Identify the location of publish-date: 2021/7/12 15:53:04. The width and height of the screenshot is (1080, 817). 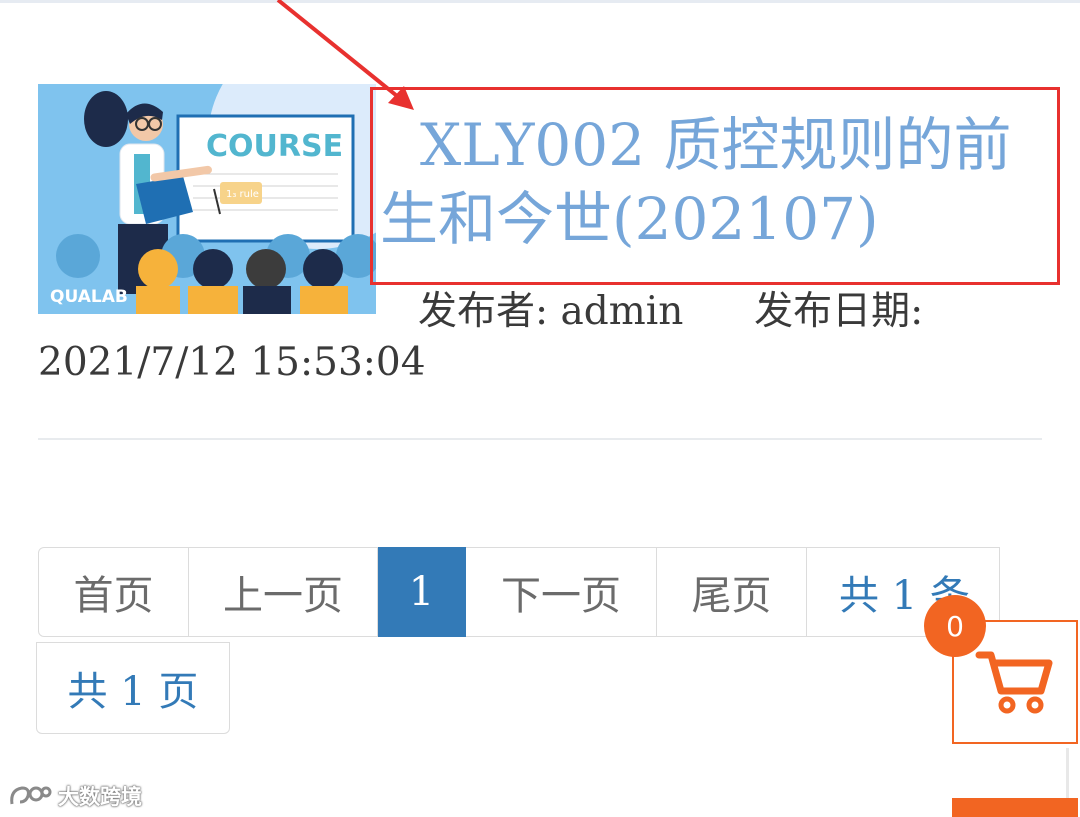
(232, 362).